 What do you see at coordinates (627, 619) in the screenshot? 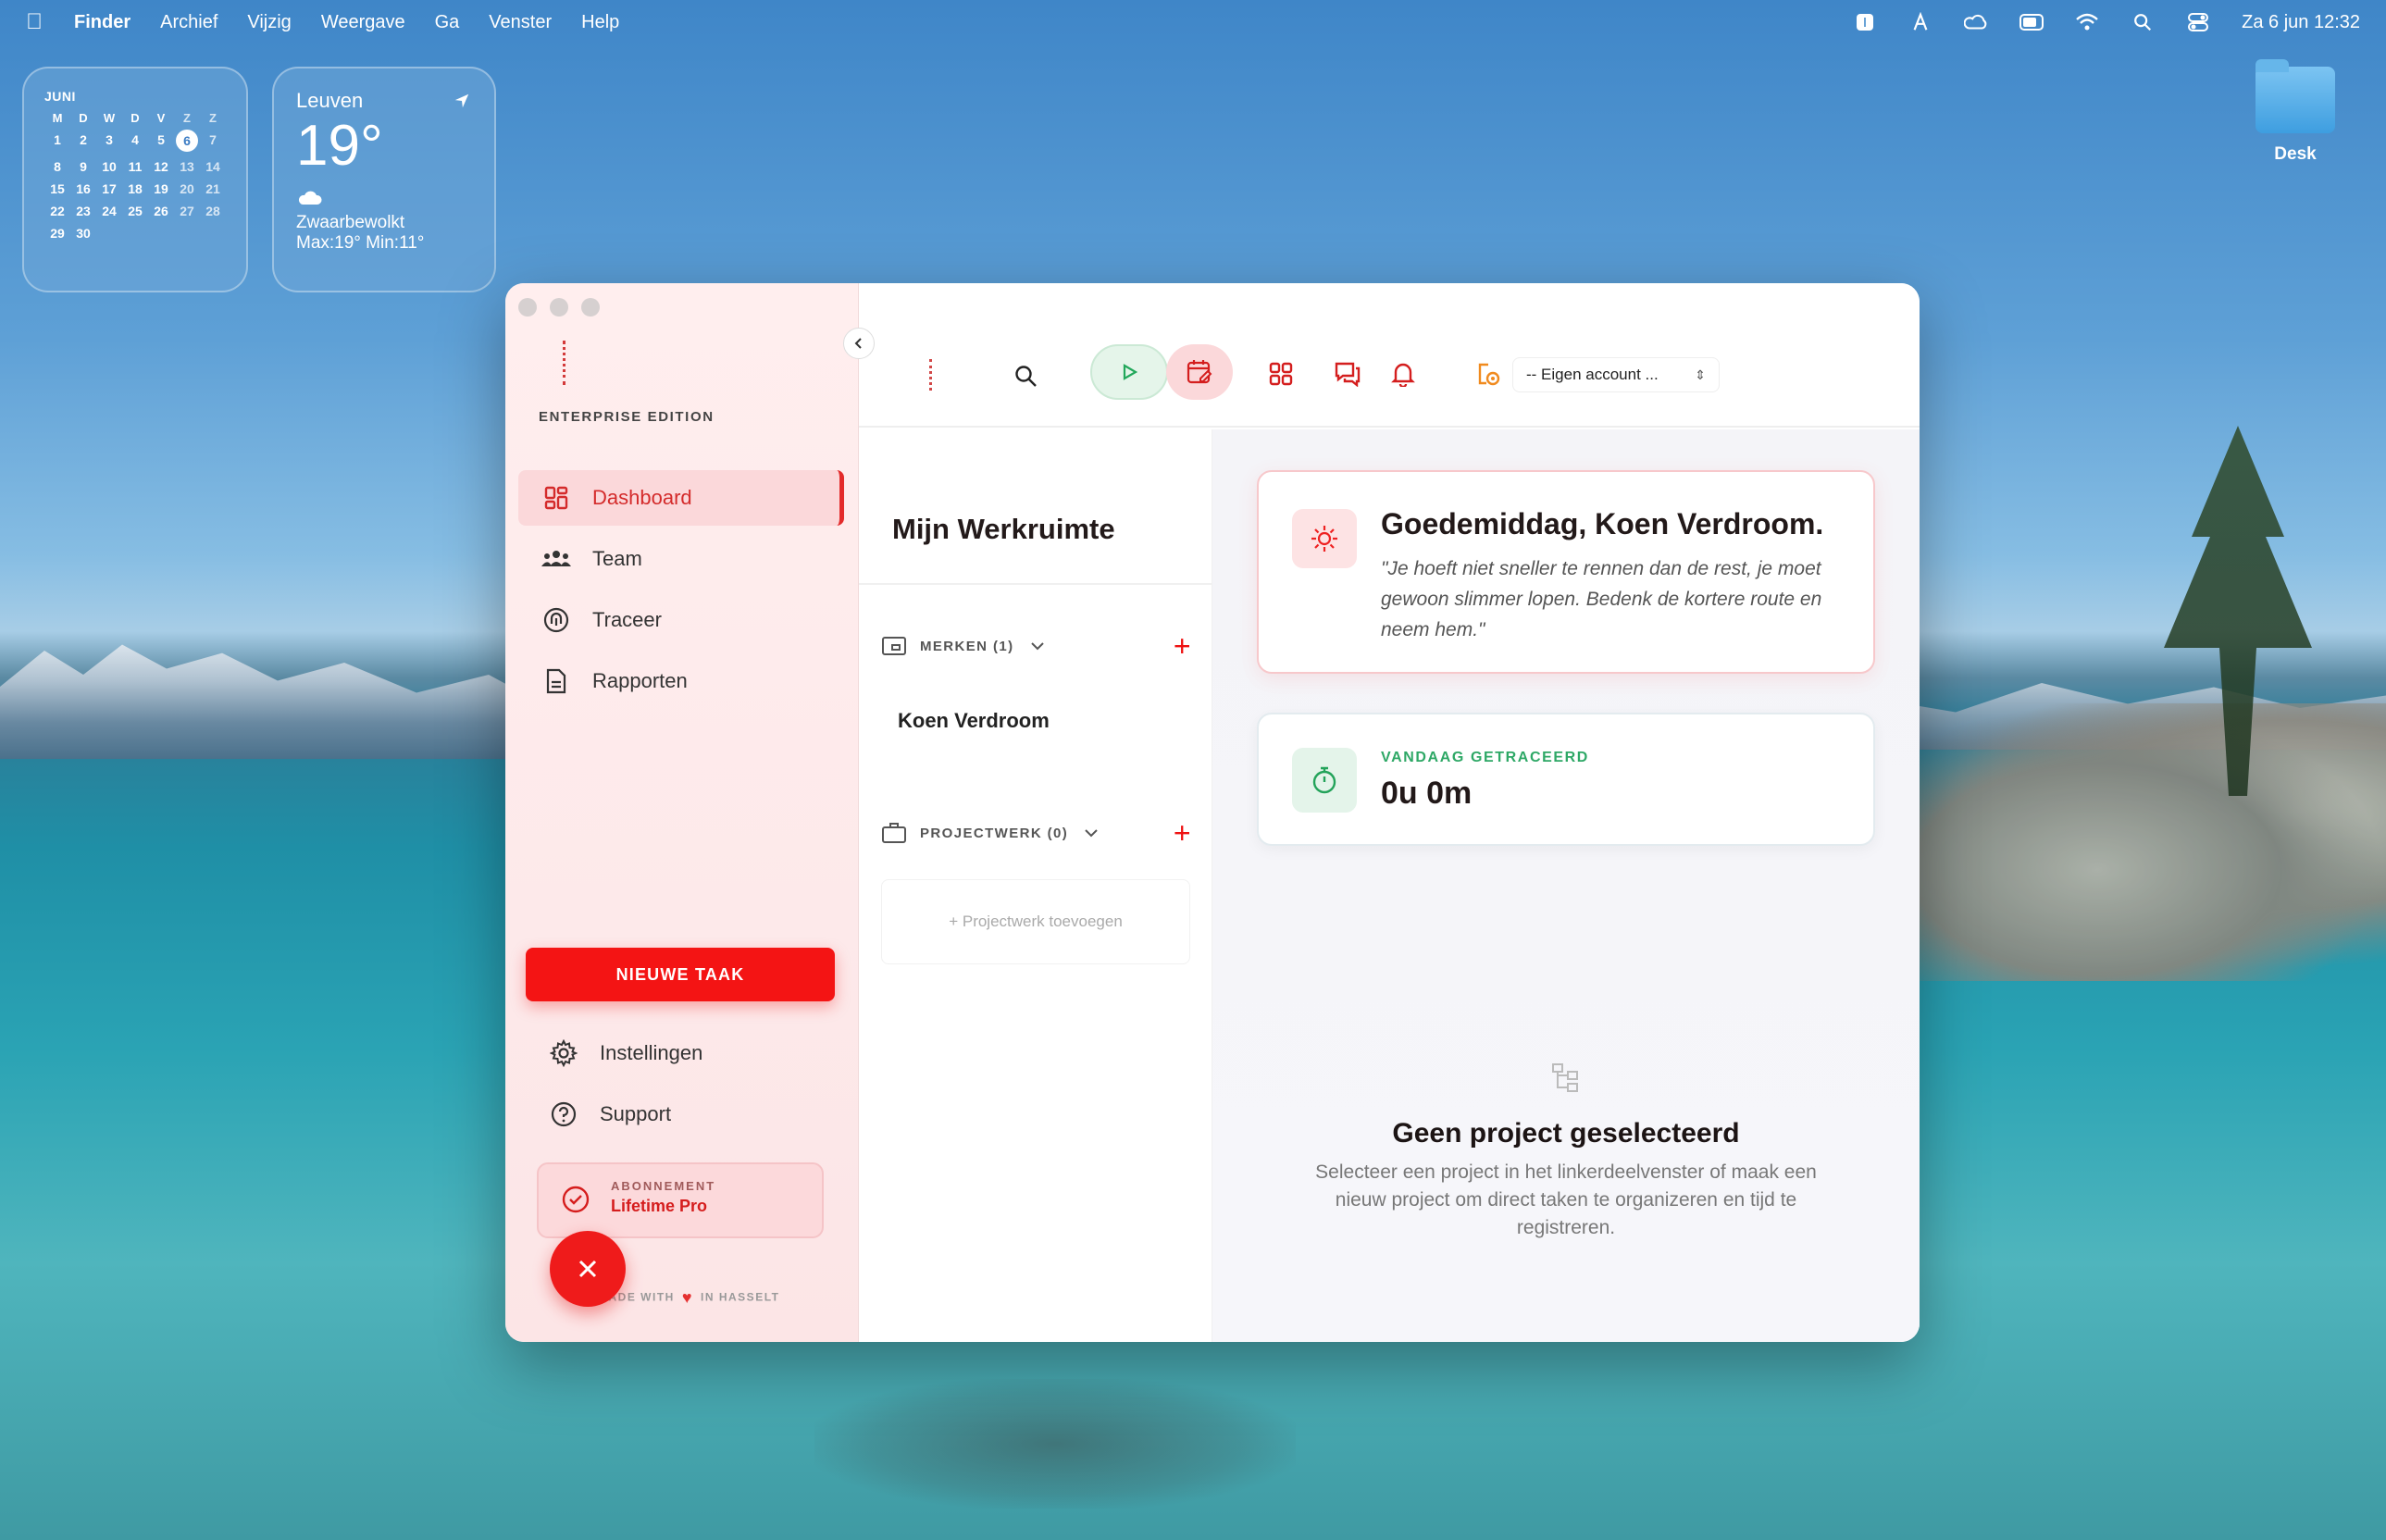
I see `nav-label-tracker: Traceer` at bounding box center [627, 619].